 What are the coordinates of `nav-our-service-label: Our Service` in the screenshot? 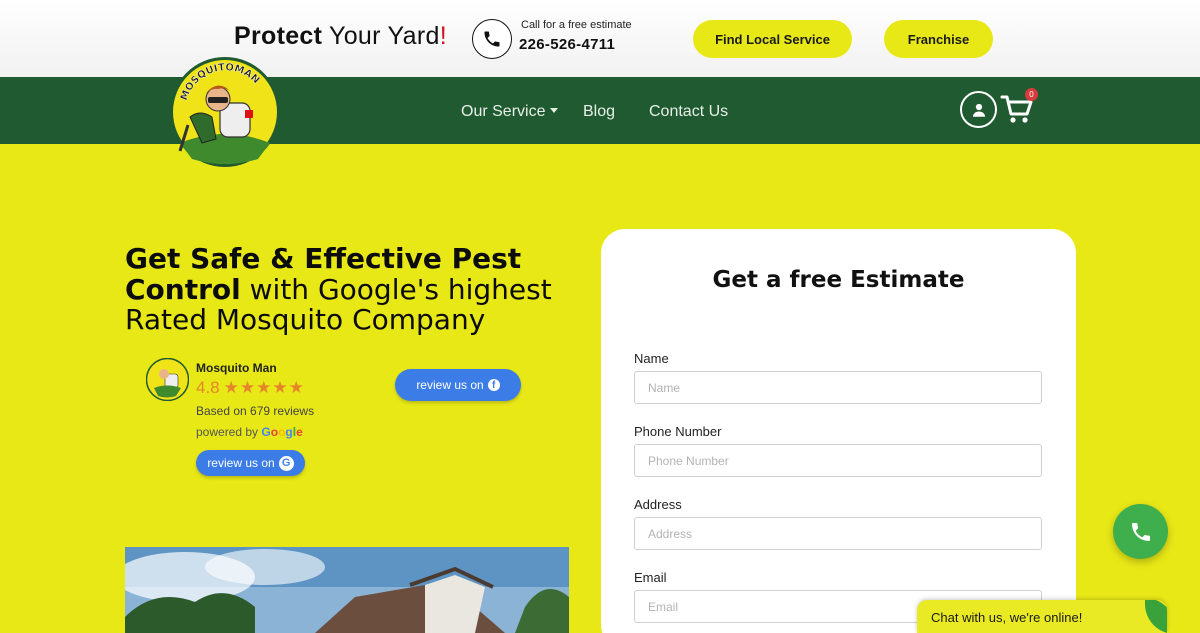 It's located at (503, 111).